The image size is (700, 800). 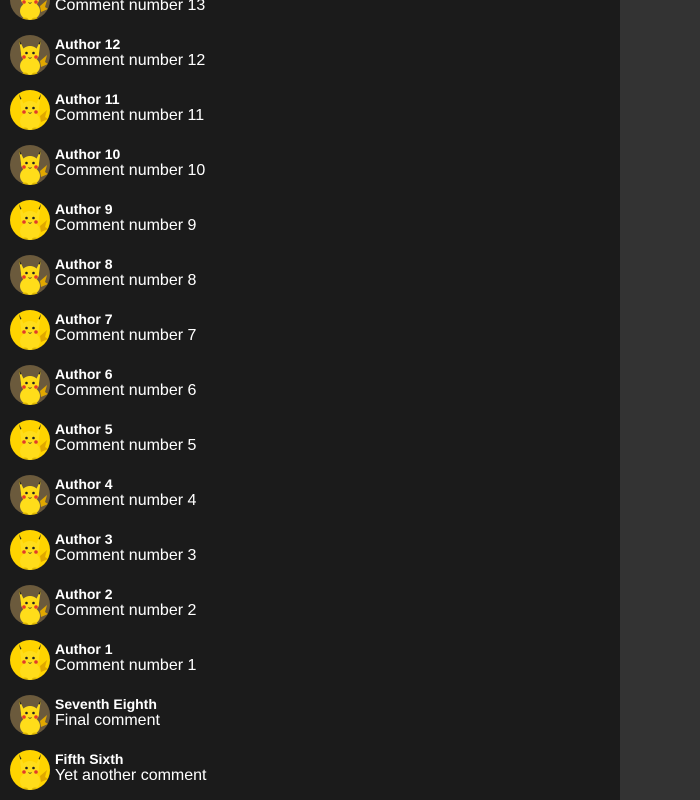 What do you see at coordinates (126, 390) in the screenshot?
I see `comment-text: Comment number 6` at bounding box center [126, 390].